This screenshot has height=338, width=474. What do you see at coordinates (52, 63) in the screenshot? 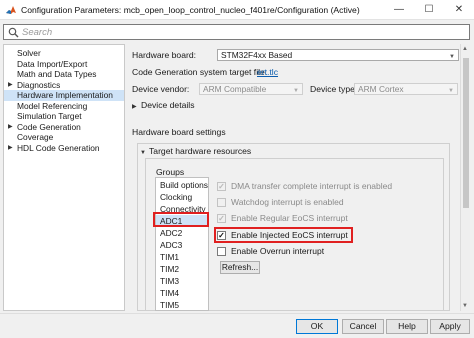
I see `tree-item-label: Data Import/Export` at bounding box center [52, 63].